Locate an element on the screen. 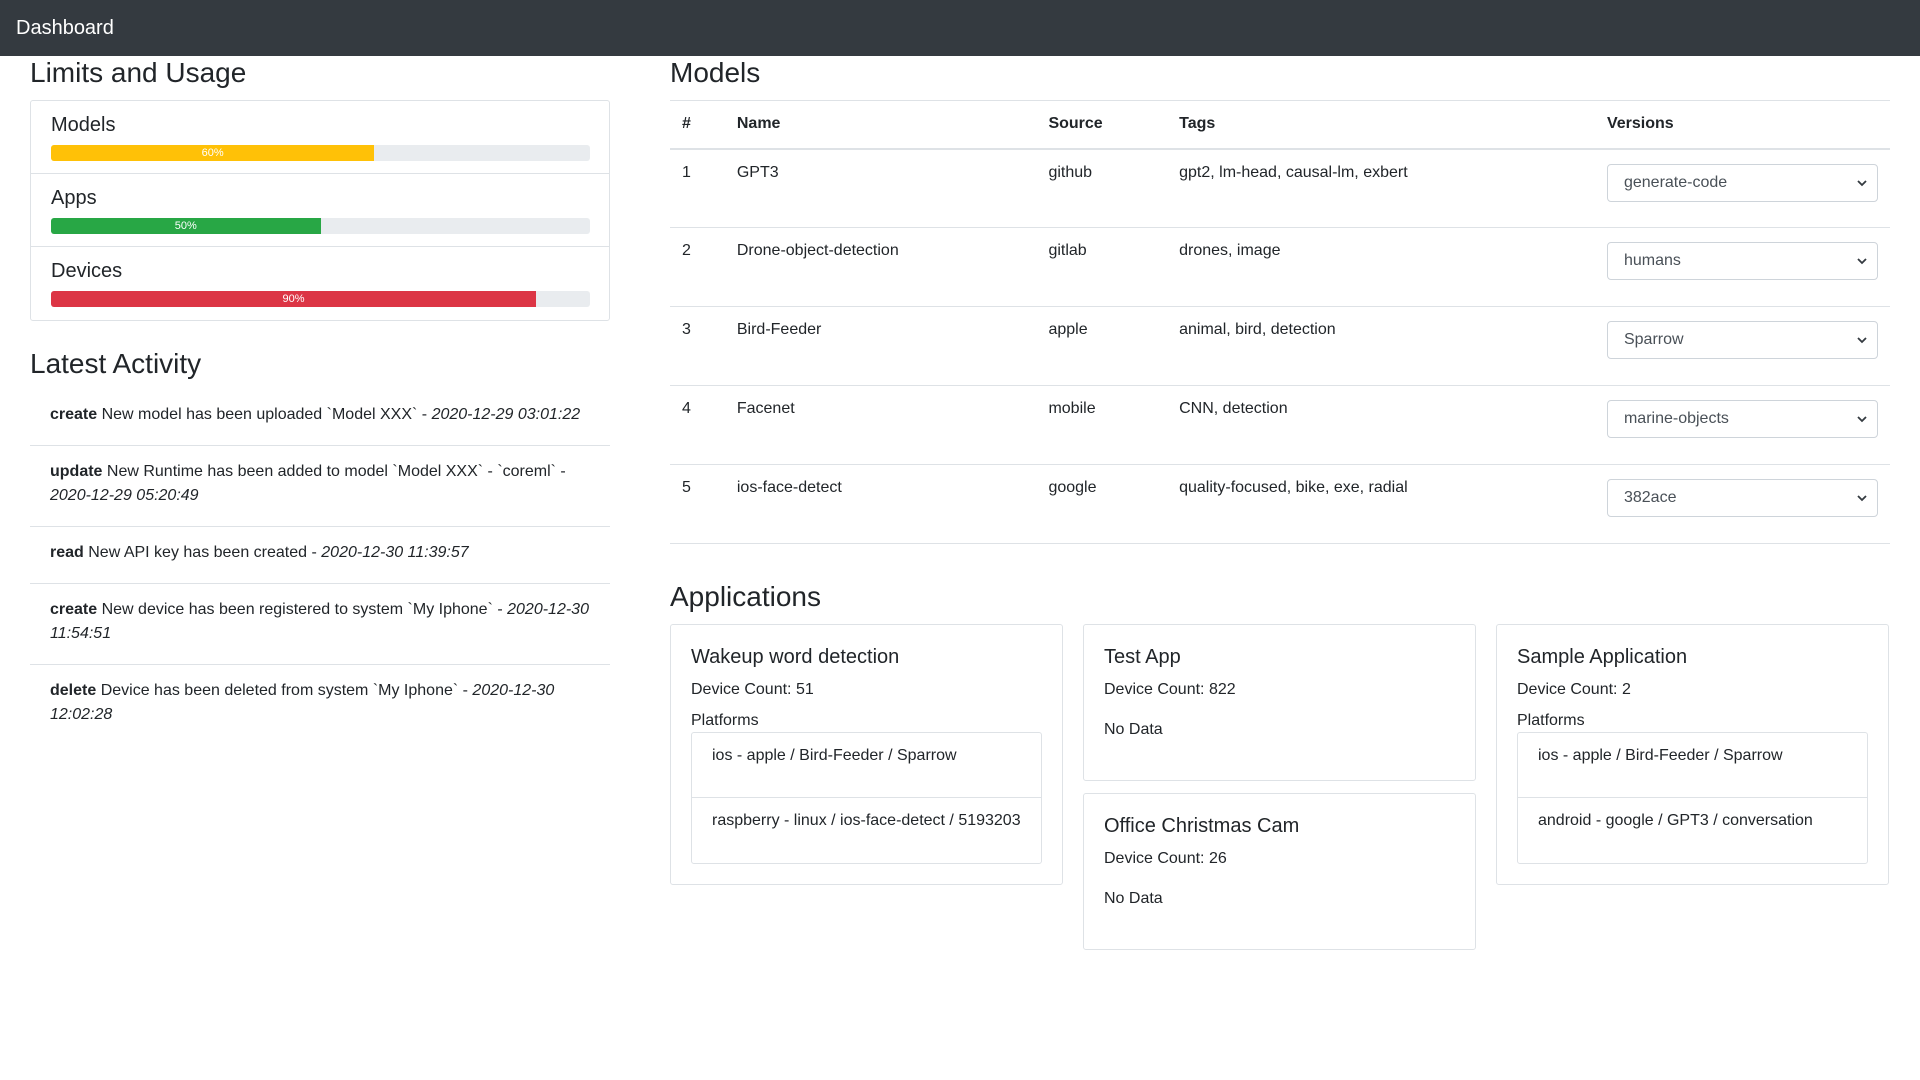 The image size is (1920, 1080). navbar: Dashboard is located at coordinates (960, 28).